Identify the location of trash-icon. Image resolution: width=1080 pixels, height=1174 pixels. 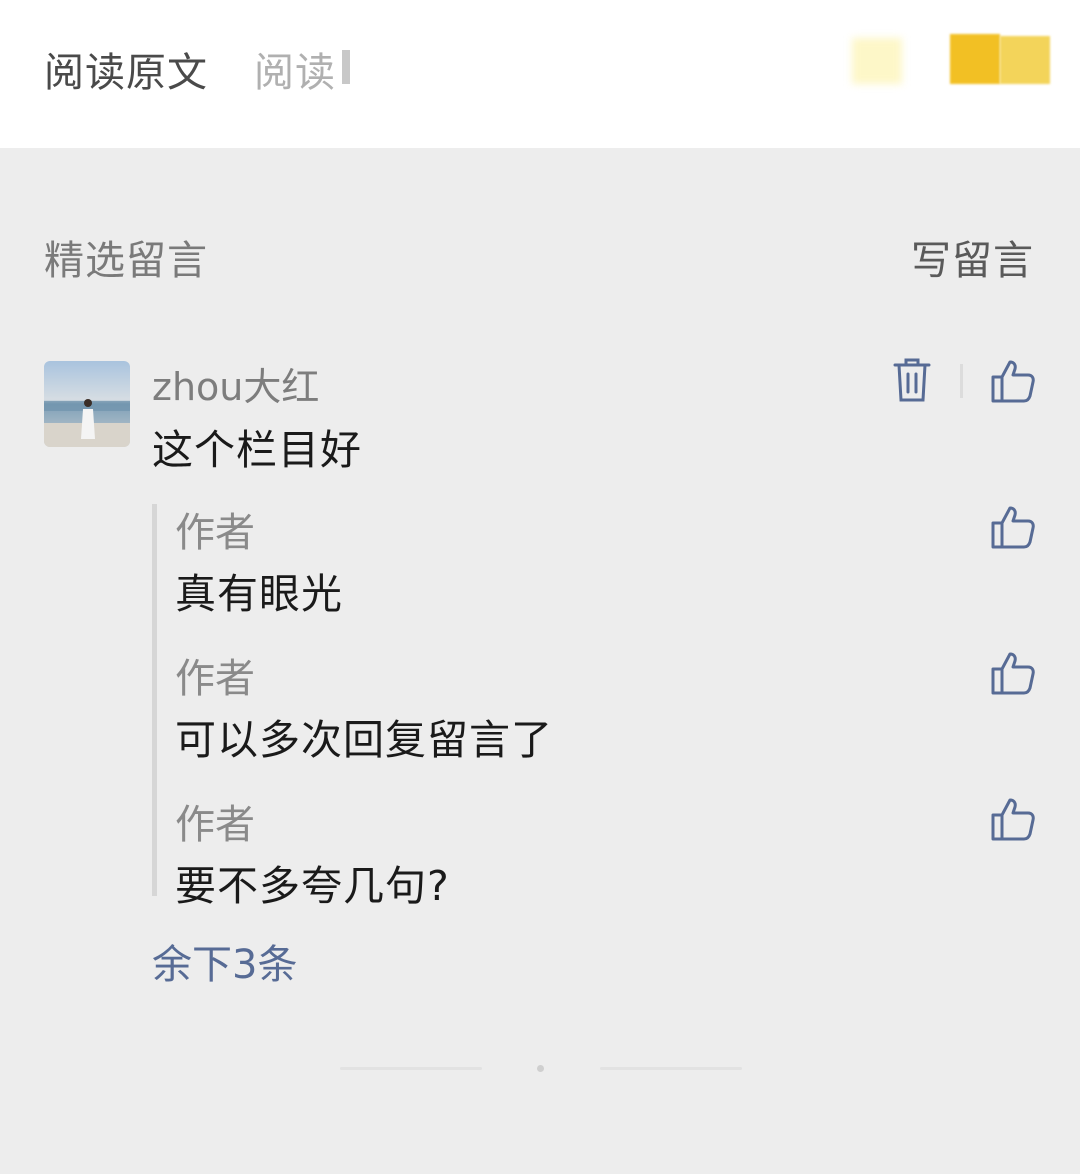
(912, 380).